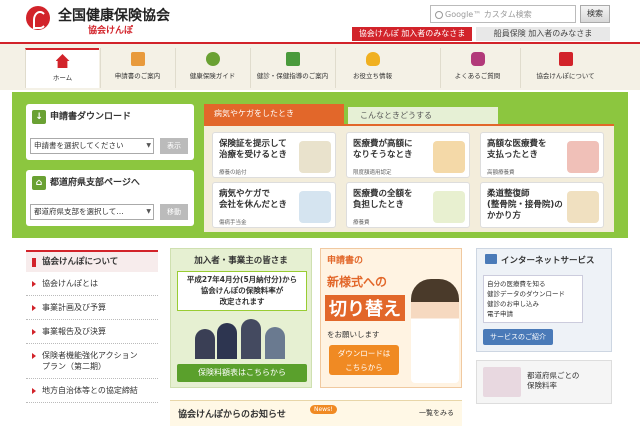 The height and width of the screenshot is (426, 640). I want to click on search-button: 検索, so click(595, 14).